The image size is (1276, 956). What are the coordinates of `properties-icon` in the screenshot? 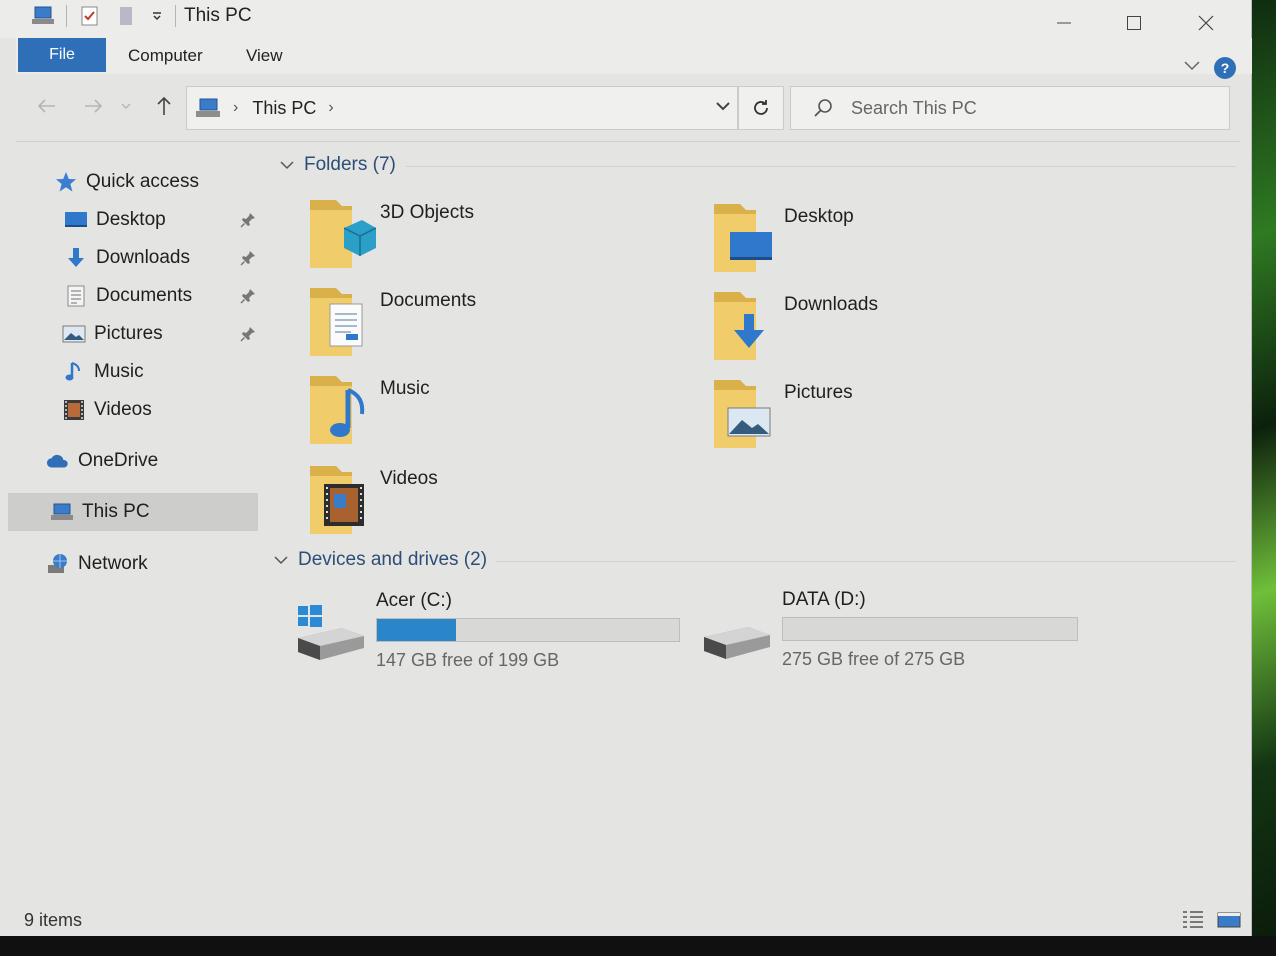 It's located at (90, 16).